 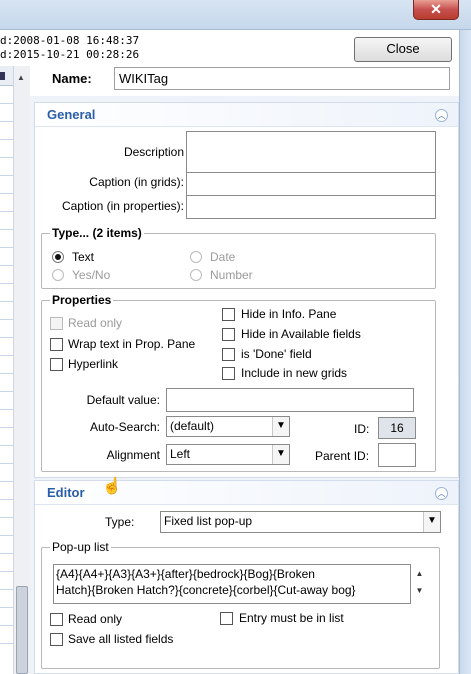 I want to click on hyperlink-checkbox, so click(x=56, y=364).